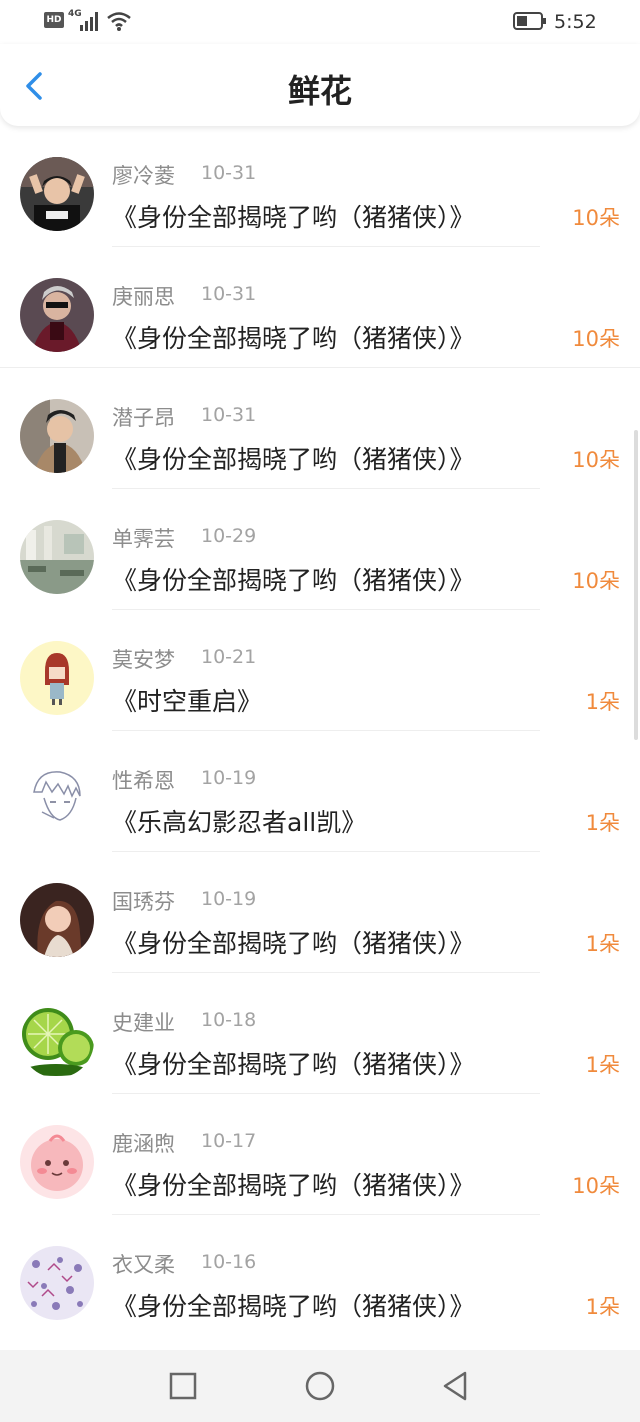  I want to click on list-item: 廖冷菱 10-31 《身份全部揭晓了哟（猪猪侠）》 10朵, so click(320, 186).